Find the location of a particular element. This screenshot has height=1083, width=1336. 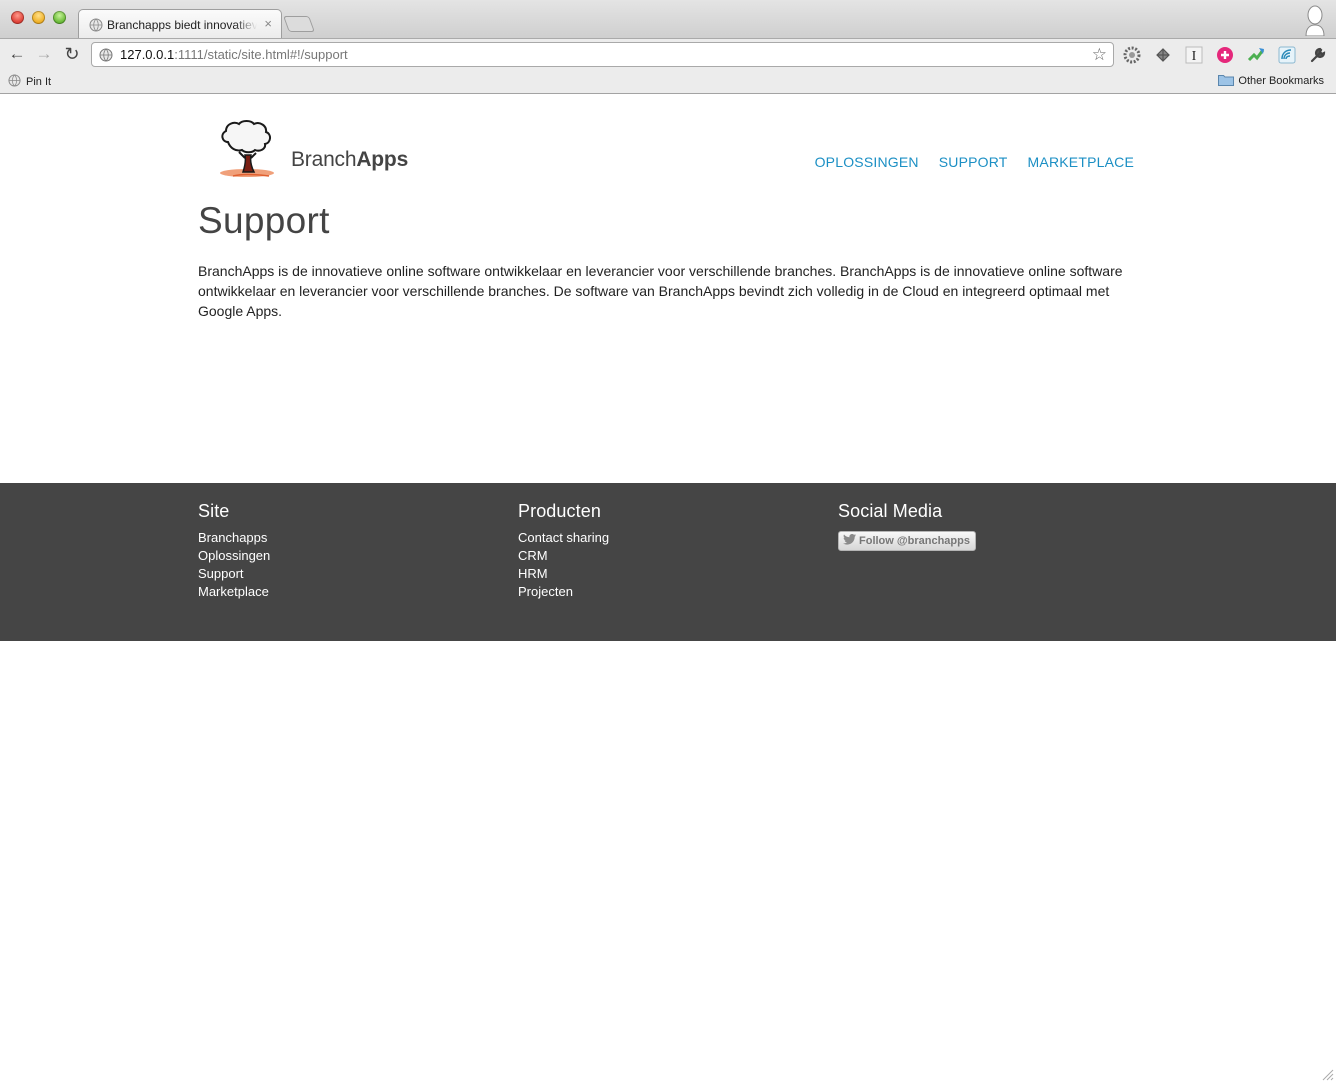

puzzle-icon is located at coordinates (1163, 55).